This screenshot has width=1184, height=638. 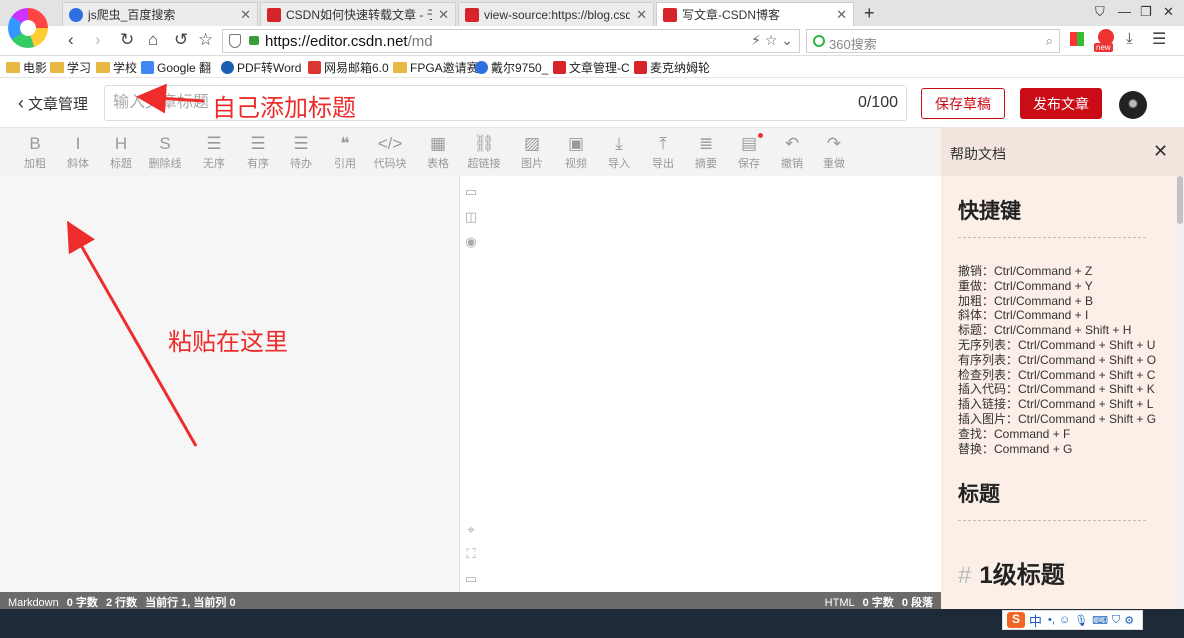 I want to click on toolbar-redo-button: ↷ 重做, so click(x=834, y=152).